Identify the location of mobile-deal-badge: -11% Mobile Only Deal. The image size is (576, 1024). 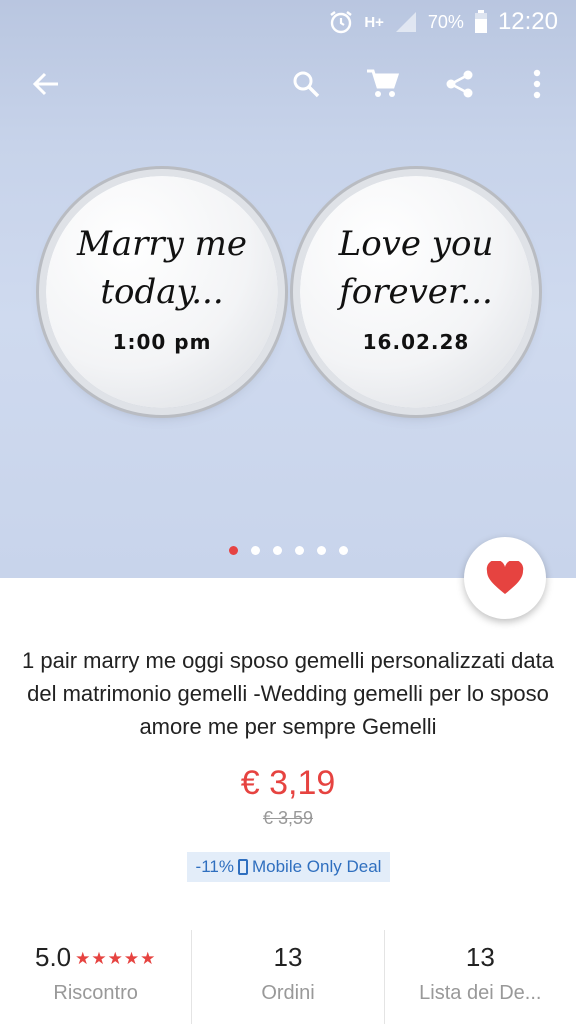
(288, 867).